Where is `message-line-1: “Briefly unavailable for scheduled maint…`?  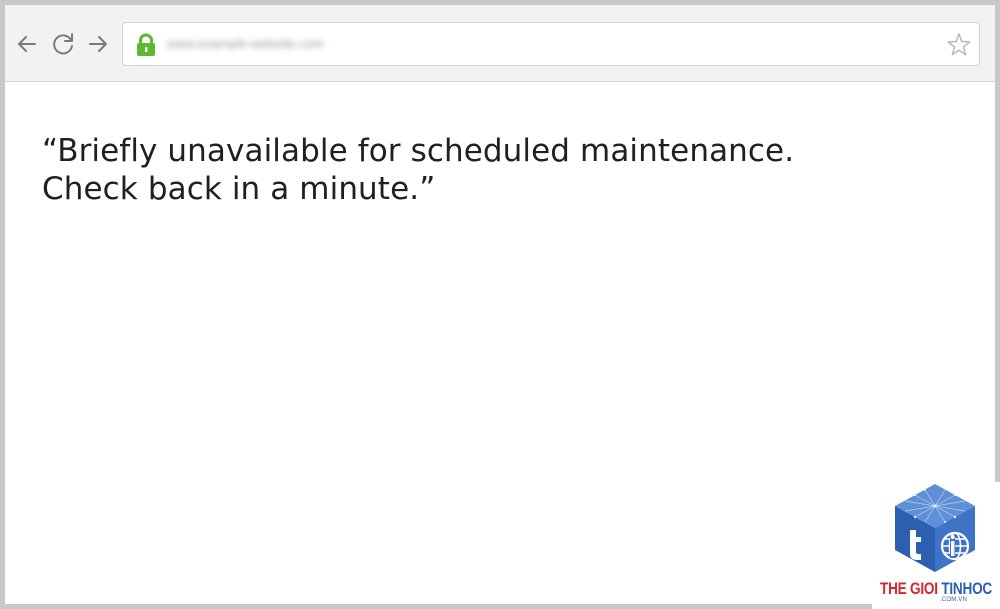 message-line-1: “Briefly unavailable for scheduled maint… is located at coordinates (418, 151).